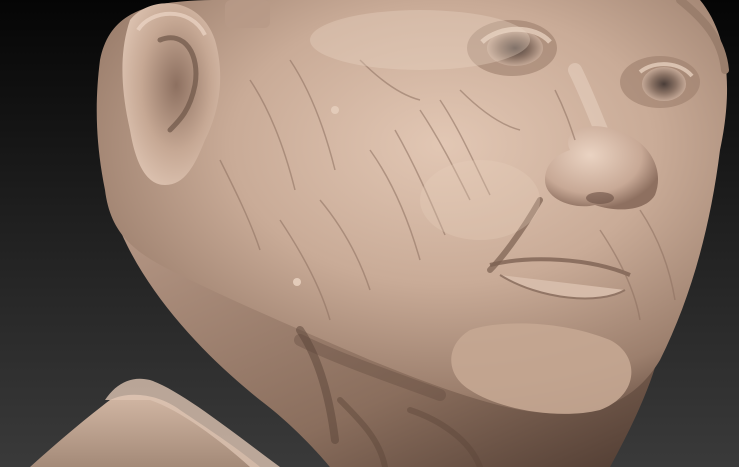 This screenshot has height=467, width=739. Describe the element at coordinates (480, 200) in the screenshot. I see `cheek-highlight` at that location.